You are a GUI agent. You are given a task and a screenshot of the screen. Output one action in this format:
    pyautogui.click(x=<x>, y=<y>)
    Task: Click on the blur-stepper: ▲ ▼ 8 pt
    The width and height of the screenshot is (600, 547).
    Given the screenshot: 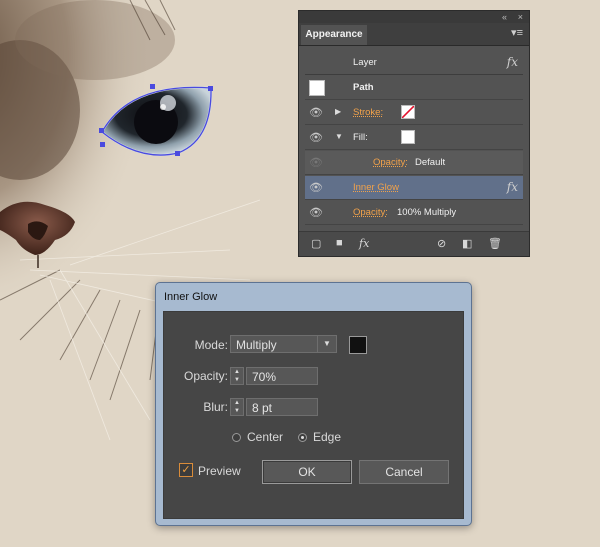 What is the action you would take?
    pyautogui.click(x=274, y=407)
    